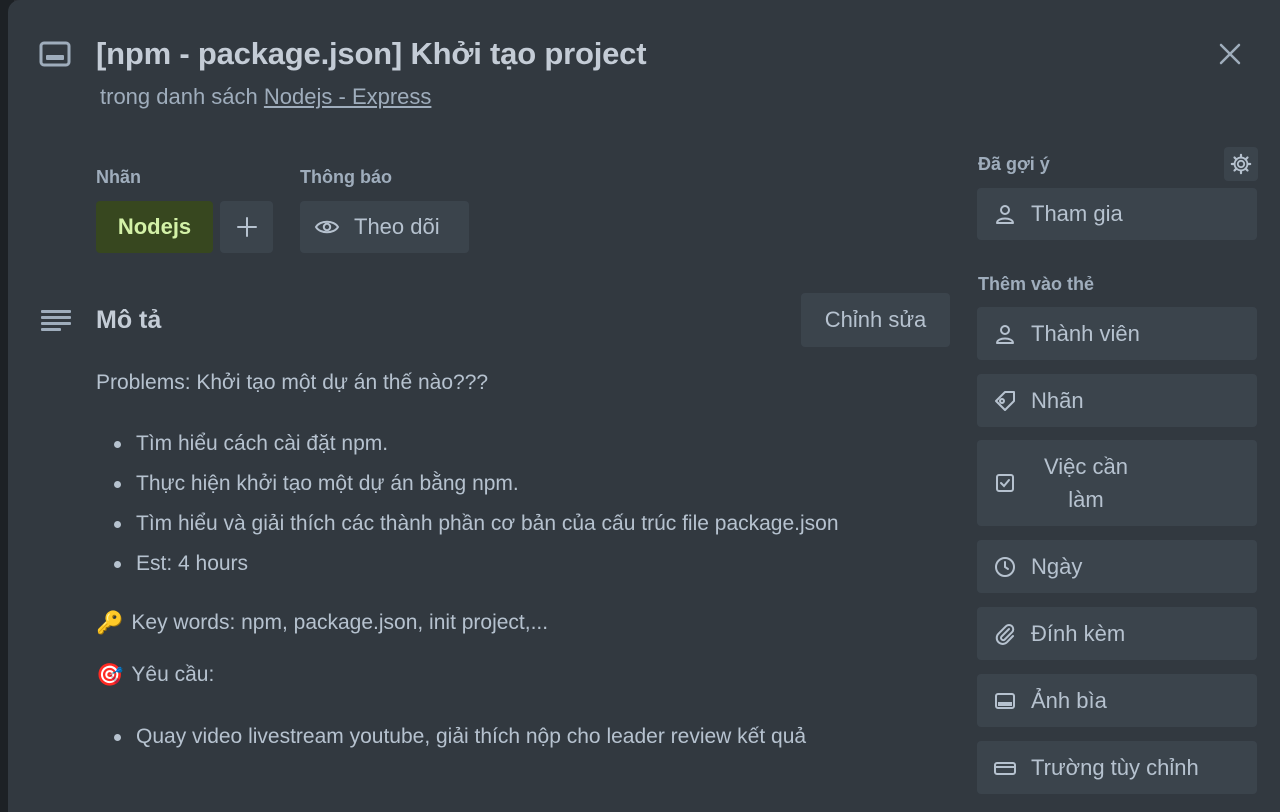  I want to click on members-button: Thành viên, so click(1117, 333).